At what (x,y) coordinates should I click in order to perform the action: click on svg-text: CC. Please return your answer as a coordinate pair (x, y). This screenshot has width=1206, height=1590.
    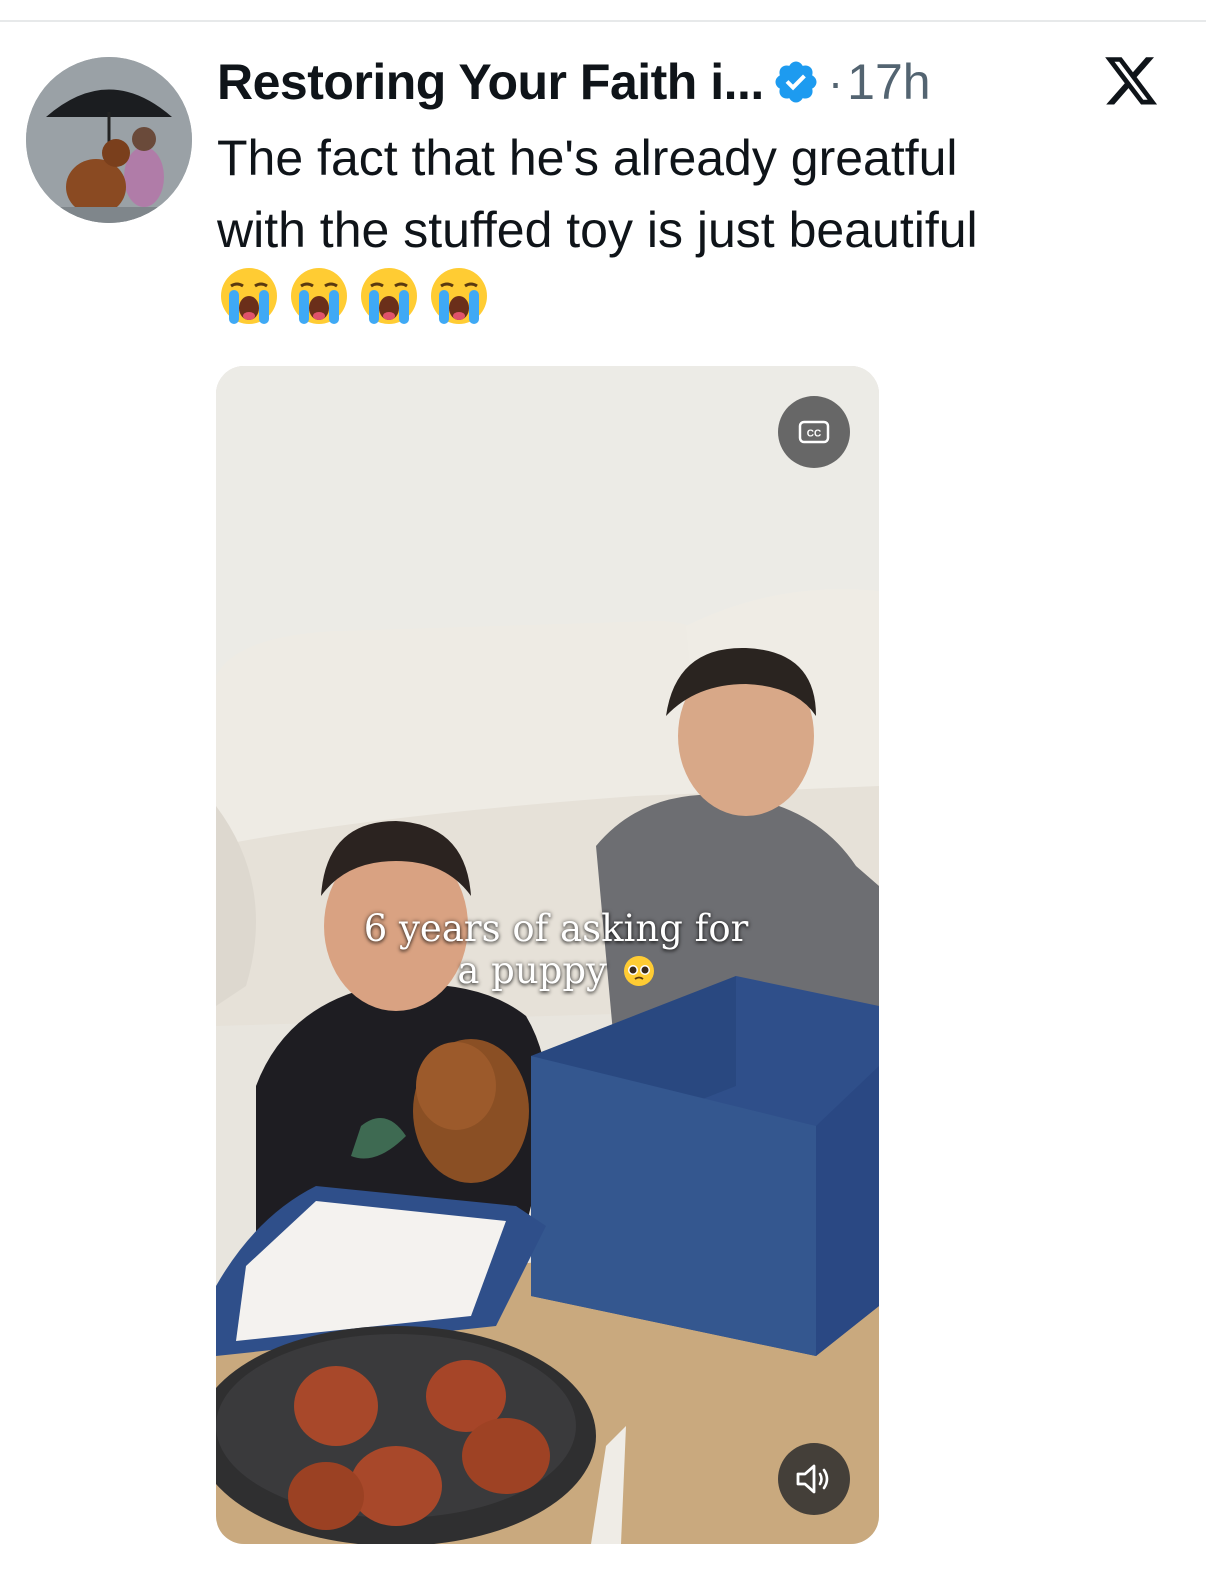
    Looking at the image, I should click on (814, 434).